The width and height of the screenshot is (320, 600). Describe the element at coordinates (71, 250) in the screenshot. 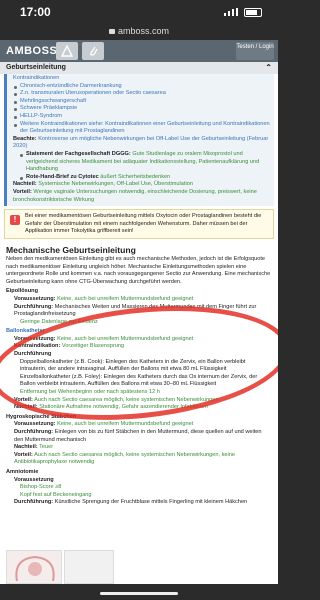

I see `mech-heading: Mechanische Geburtseinleitung` at that location.